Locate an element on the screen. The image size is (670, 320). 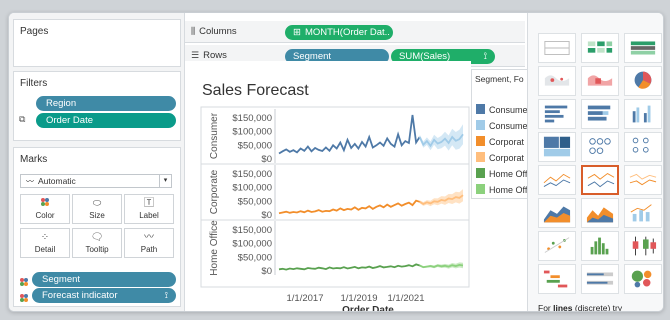
forecast-icon: ⟟ is located at coordinates (166, 295).